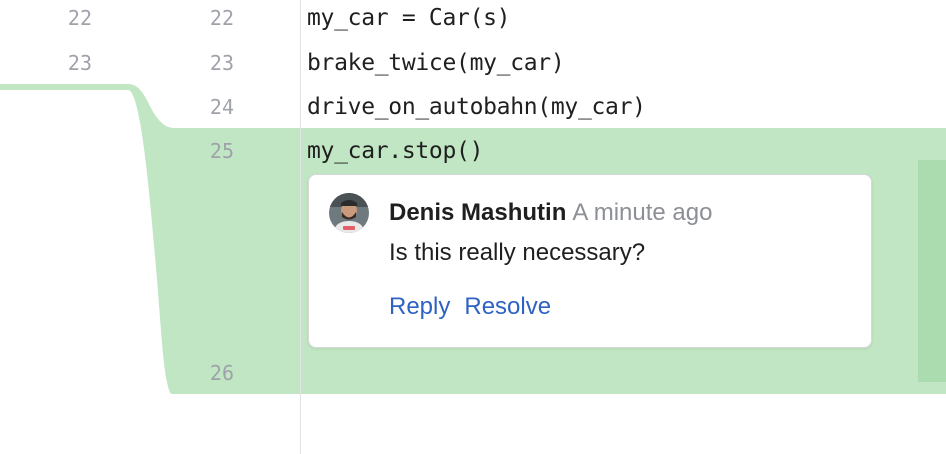 This screenshot has height=454, width=946. I want to click on left-line-number: 23, so click(79, 63).